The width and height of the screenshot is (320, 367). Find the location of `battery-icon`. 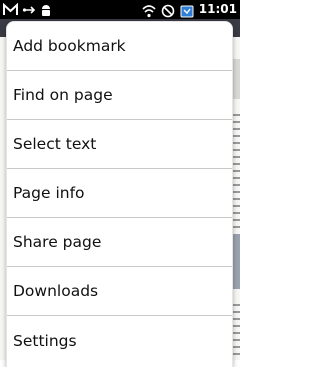

battery-icon is located at coordinates (187, 10).